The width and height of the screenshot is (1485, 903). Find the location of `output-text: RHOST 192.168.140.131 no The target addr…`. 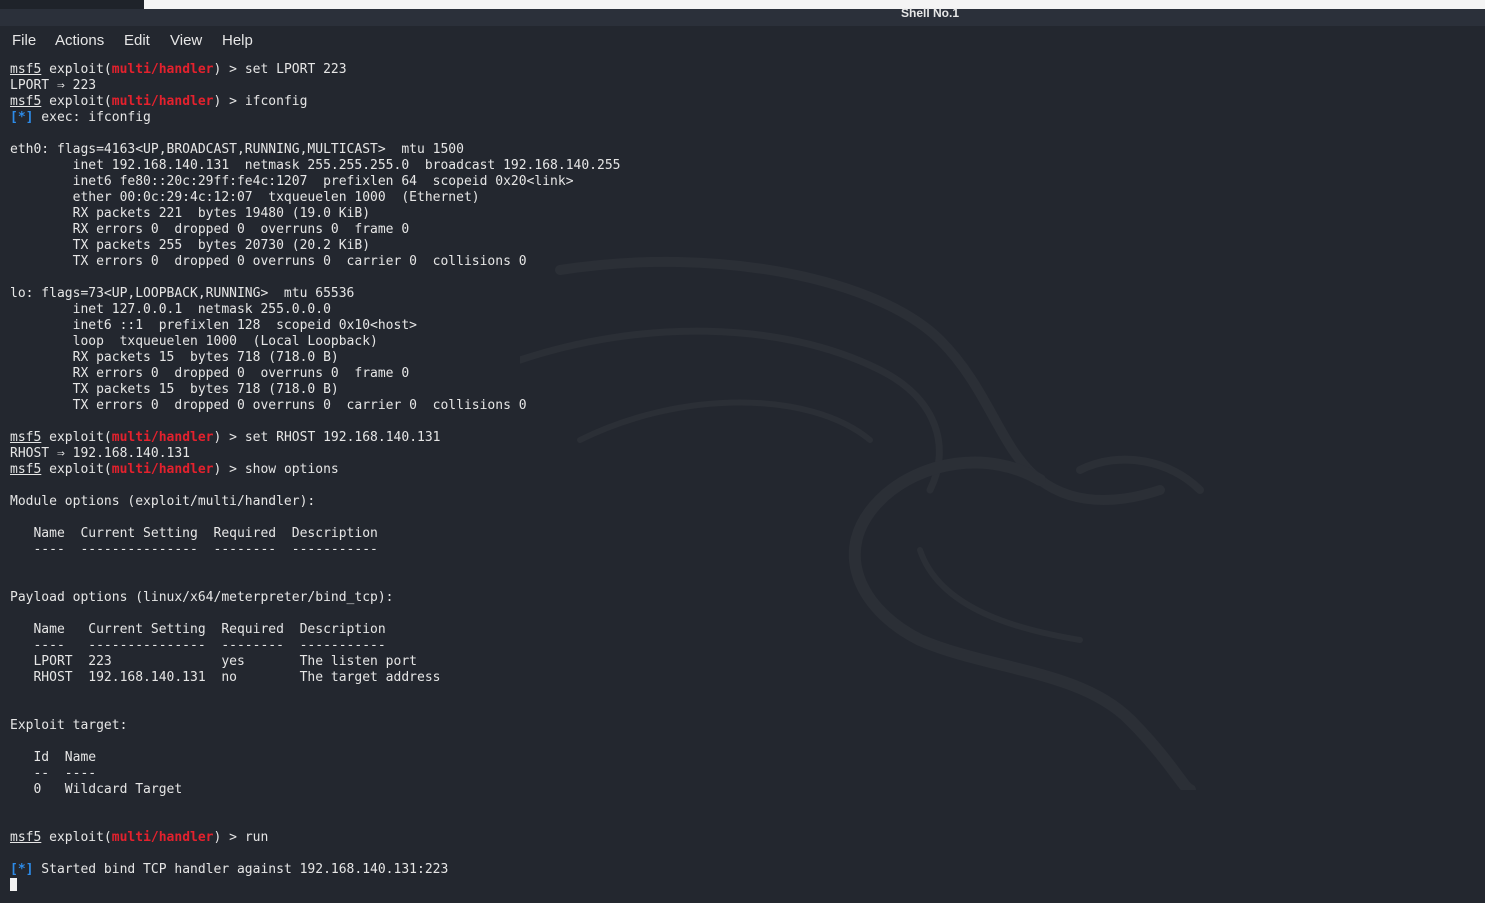

output-text: RHOST 192.168.140.131 no The target addr… is located at coordinates (225, 677).